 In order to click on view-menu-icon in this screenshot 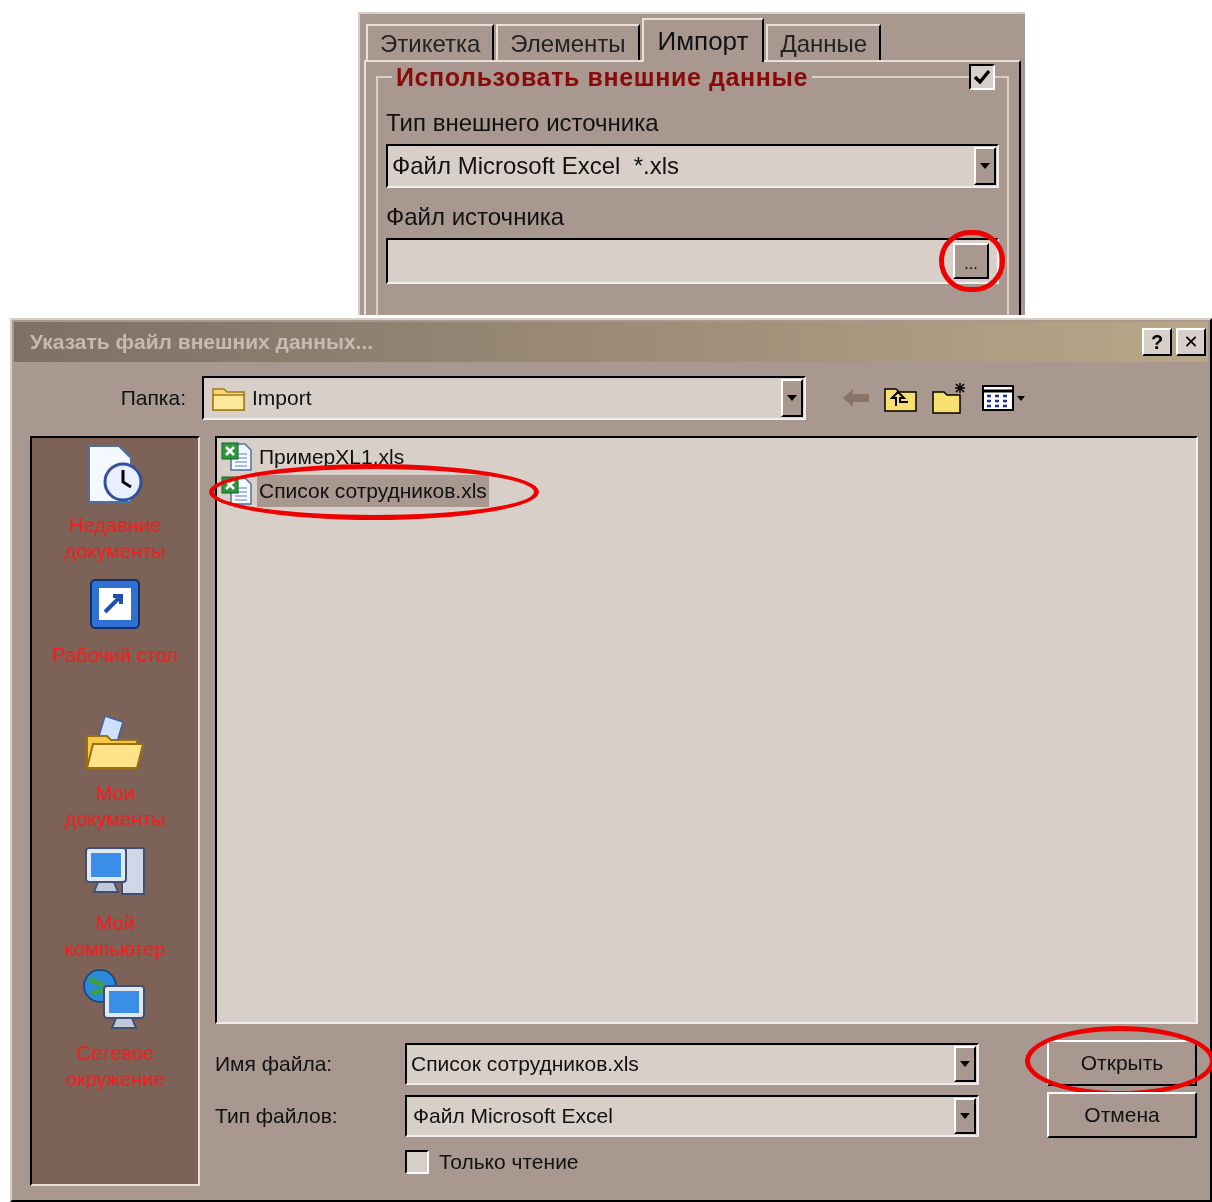, I will do `click(1004, 398)`.